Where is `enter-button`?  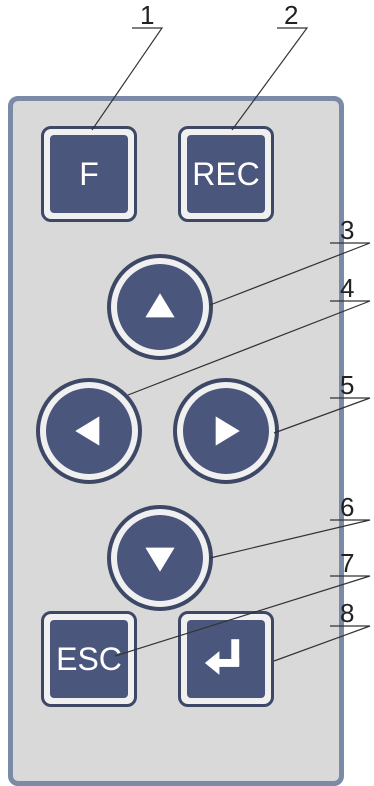
enter-button is located at coordinates (226, 659).